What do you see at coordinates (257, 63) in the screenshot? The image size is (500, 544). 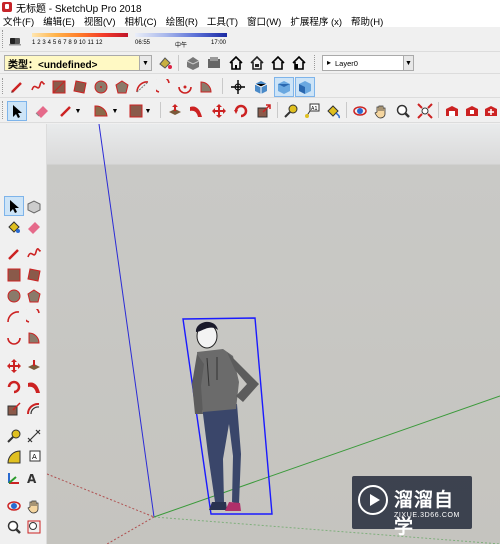 I see `house-icon` at bounding box center [257, 63].